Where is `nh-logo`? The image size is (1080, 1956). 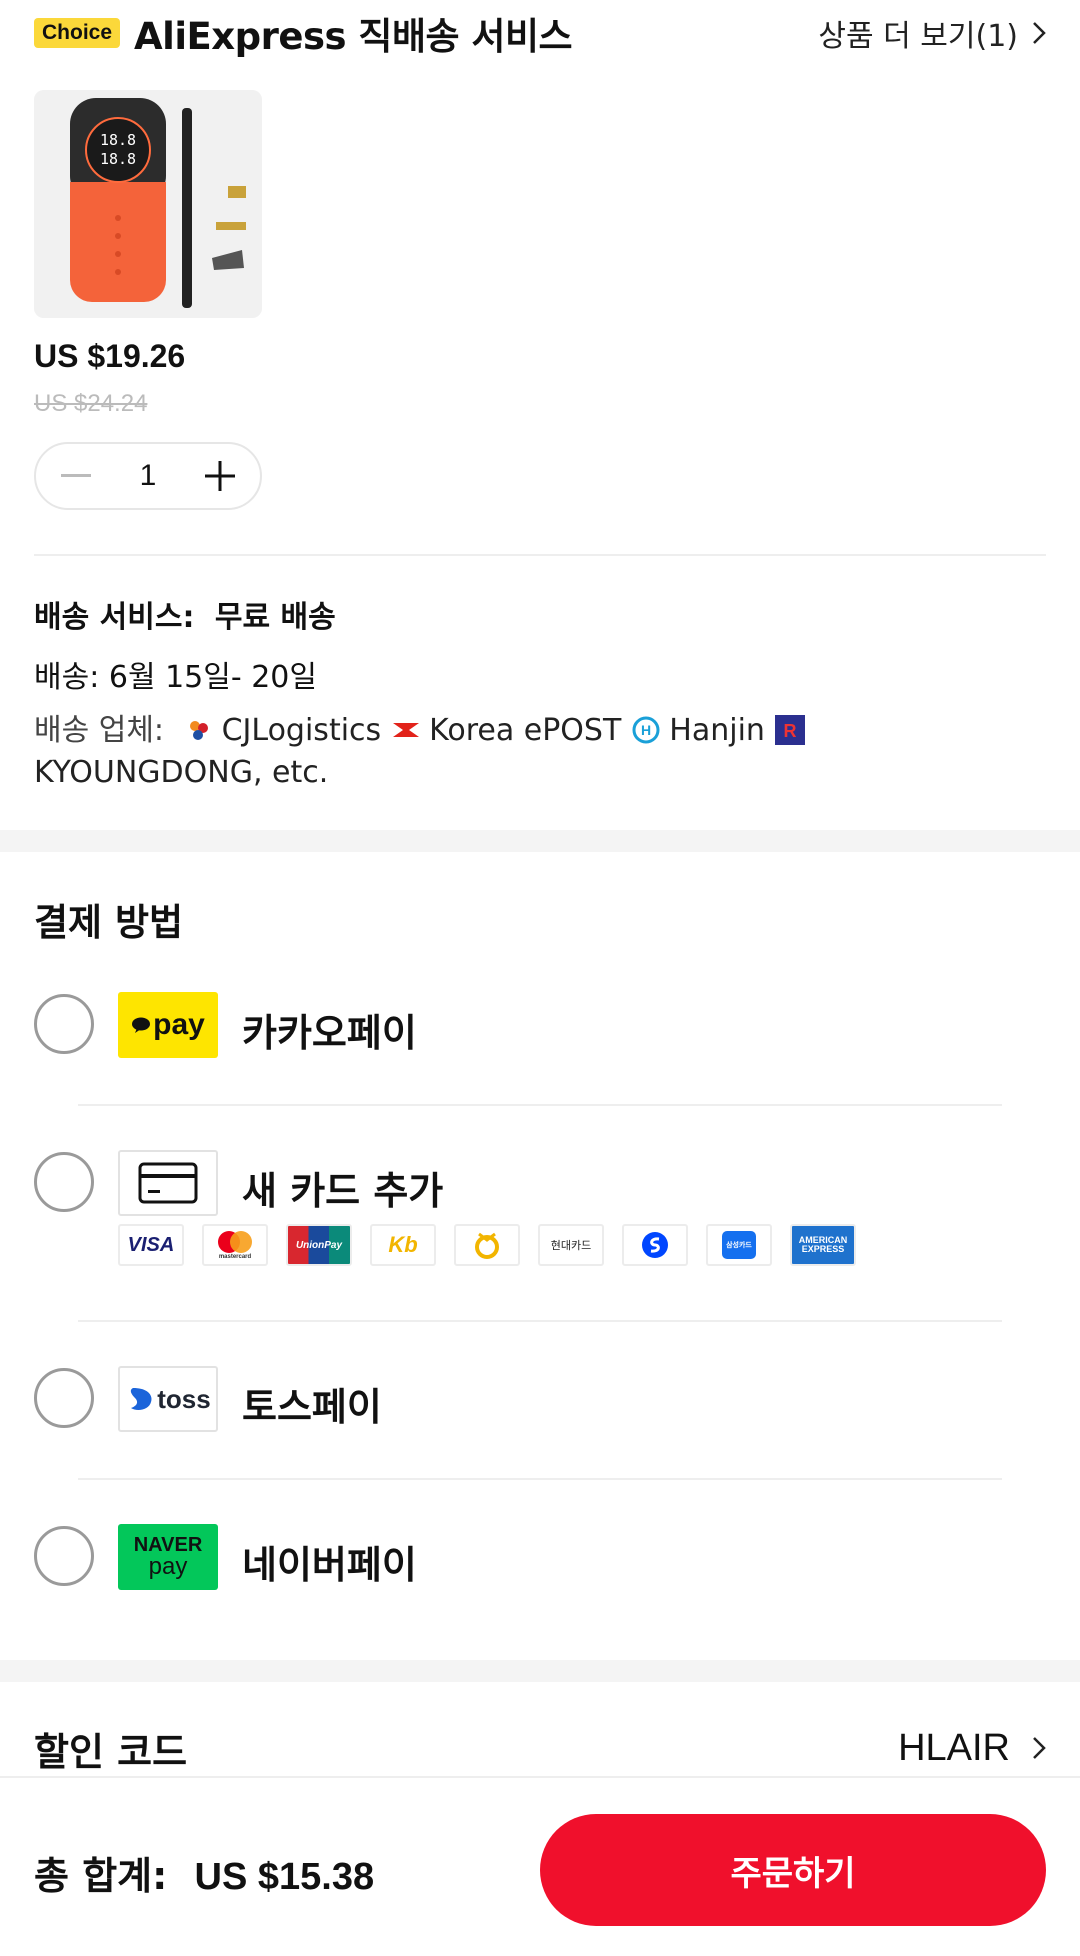
nh-logo is located at coordinates (487, 1245).